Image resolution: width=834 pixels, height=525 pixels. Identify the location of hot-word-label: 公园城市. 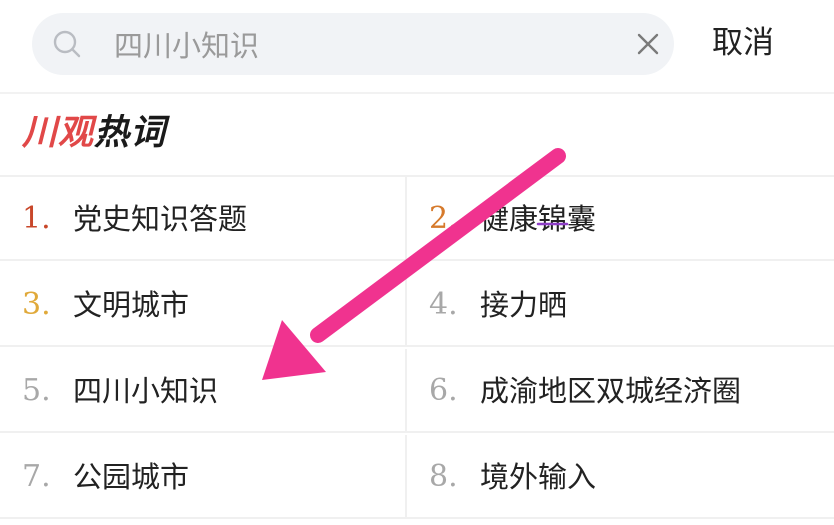
(131, 477).